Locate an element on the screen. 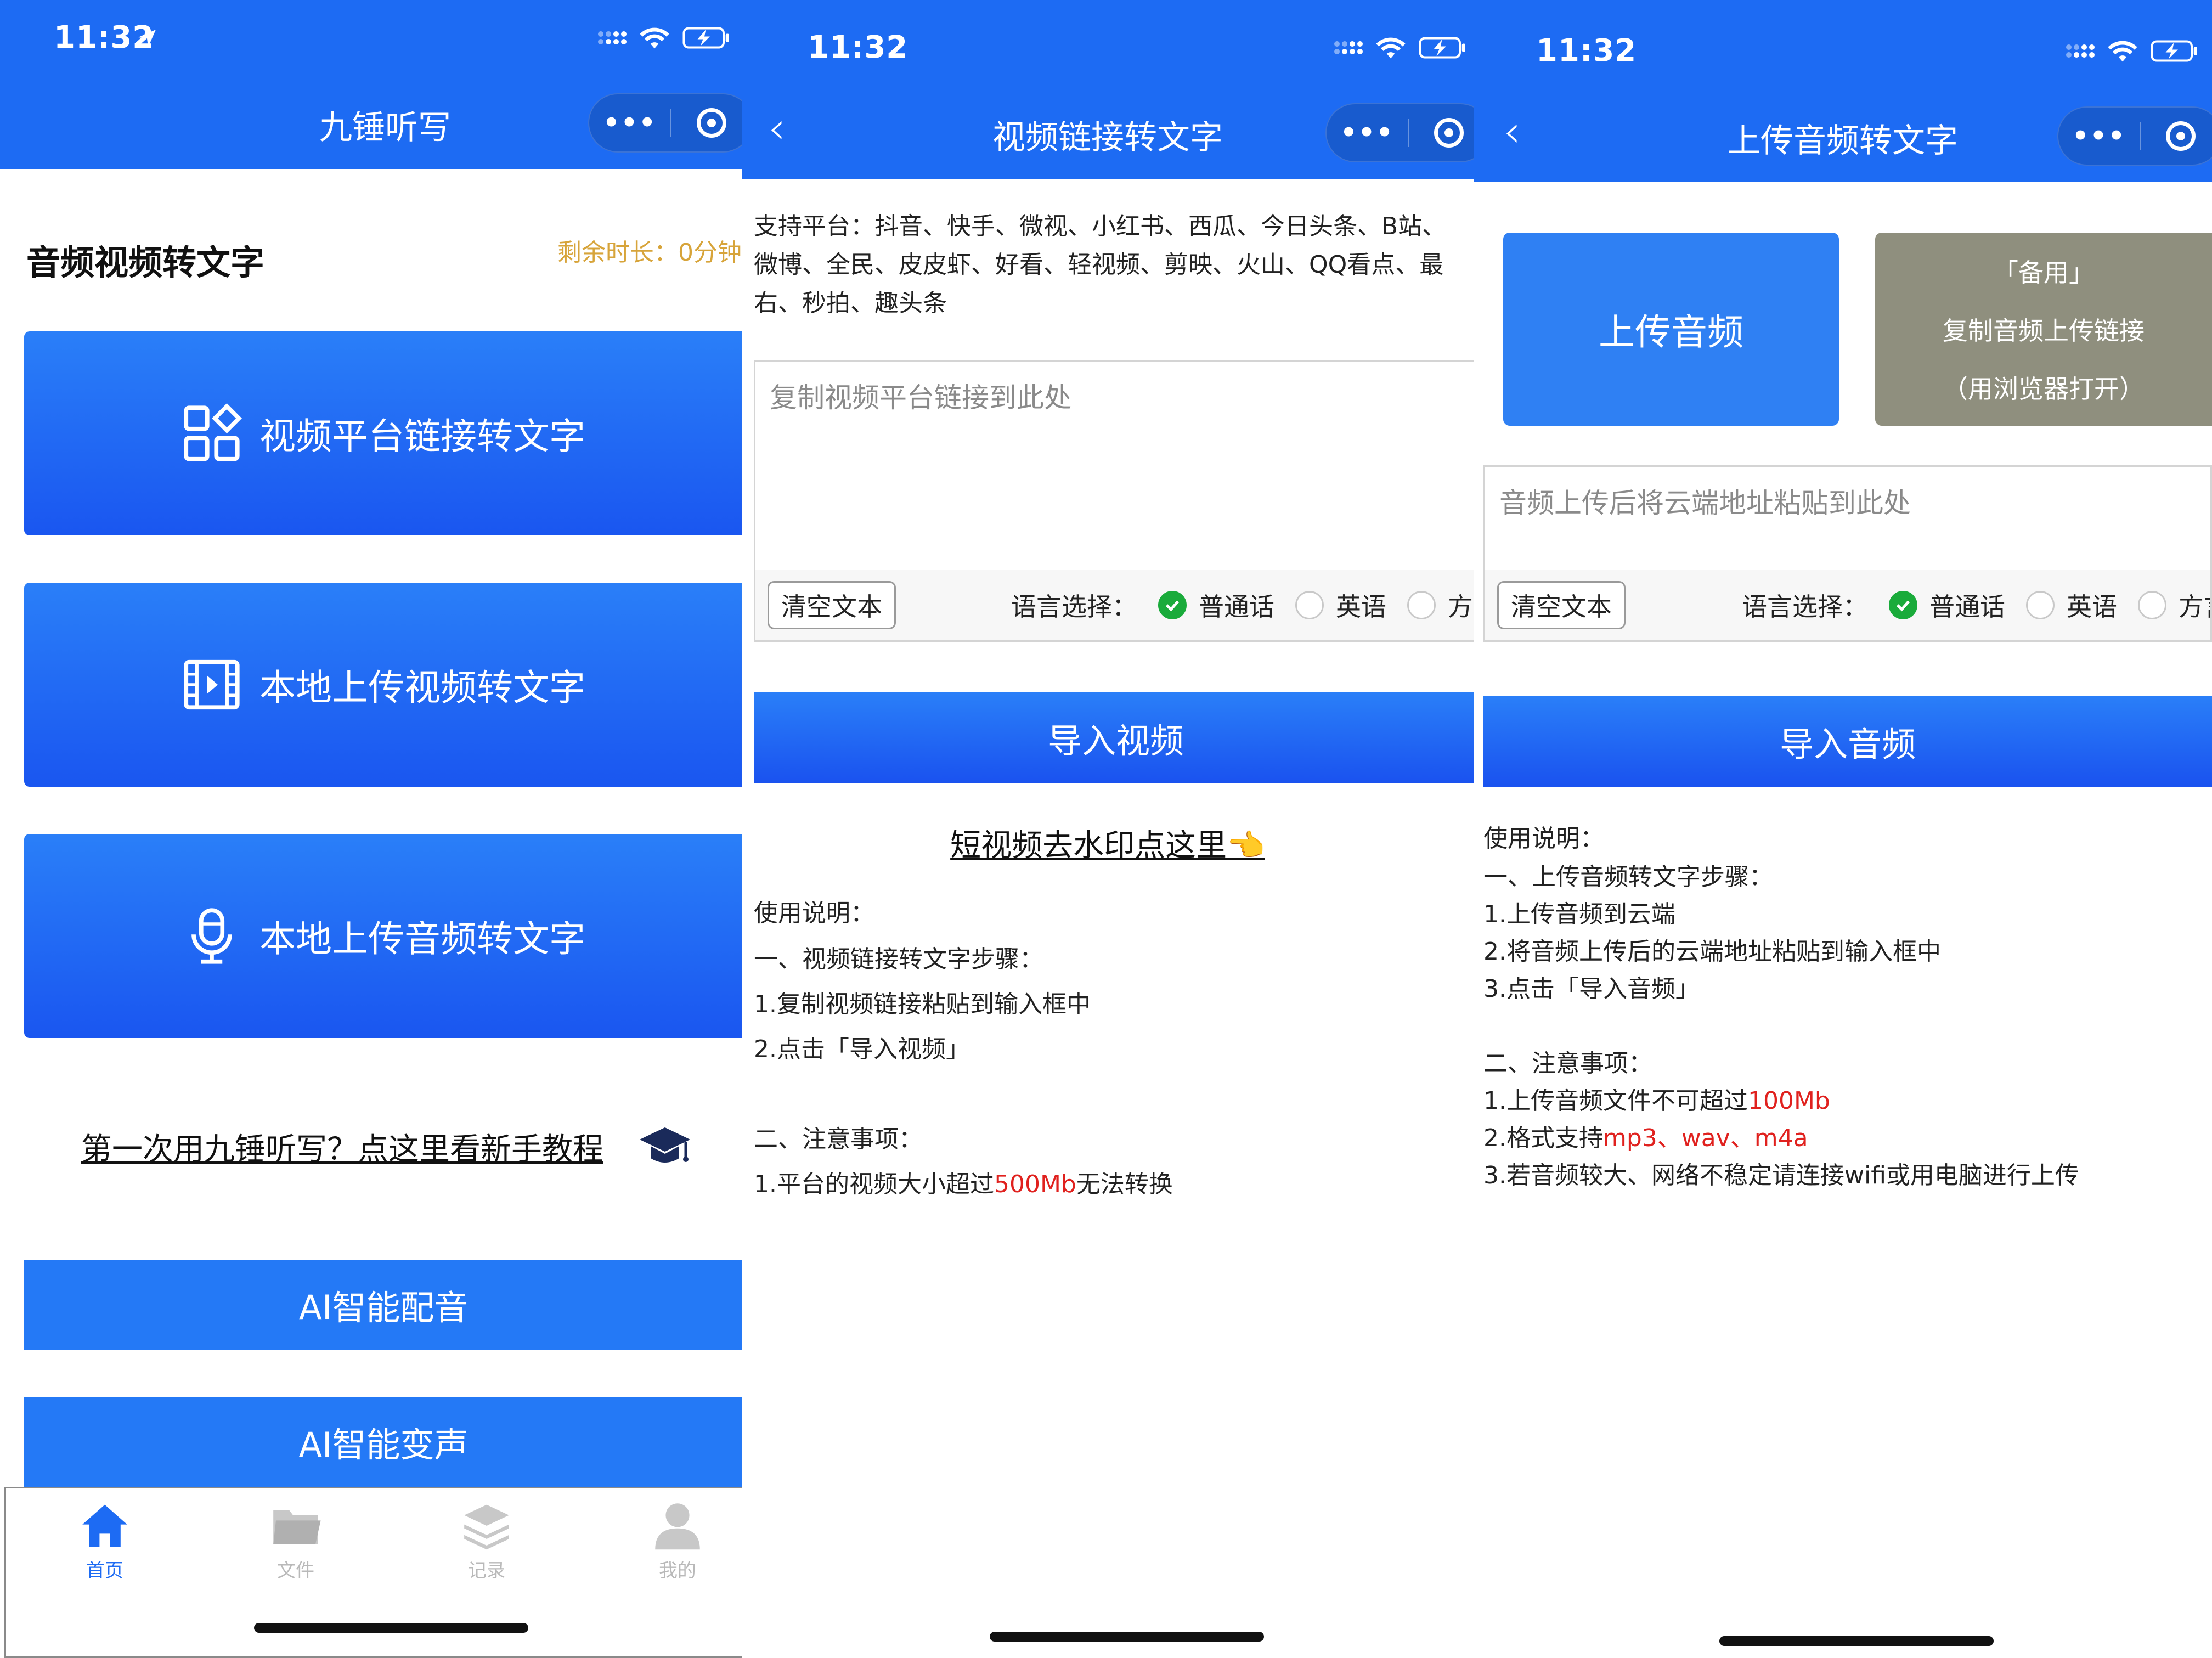 Image resolution: width=2212 pixels, height=1658 pixels. tab-home: 首页 is located at coordinates (105, 1540).